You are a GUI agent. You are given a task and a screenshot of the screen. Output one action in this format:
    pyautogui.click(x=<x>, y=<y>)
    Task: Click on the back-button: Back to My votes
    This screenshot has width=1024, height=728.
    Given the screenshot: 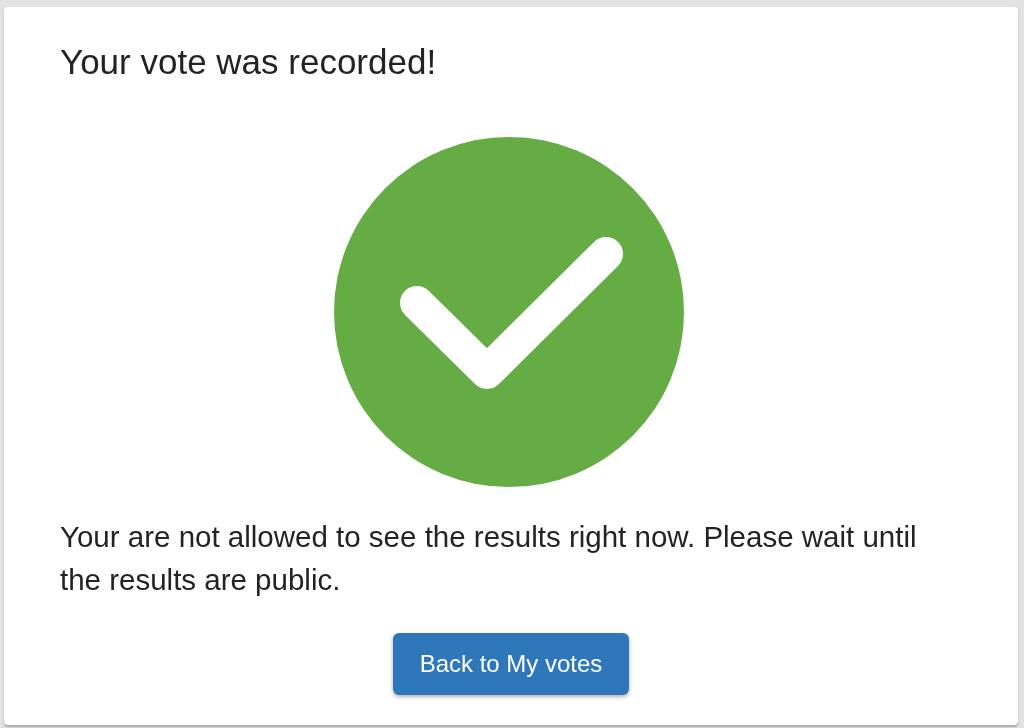 What is the action you would take?
    pyautogui.click(x=511, y=664)
    